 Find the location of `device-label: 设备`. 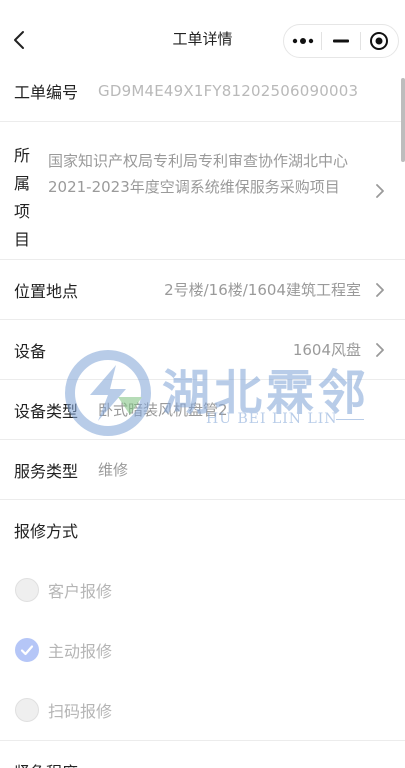

device-label: 设备 is located at coordinates (30, 351).